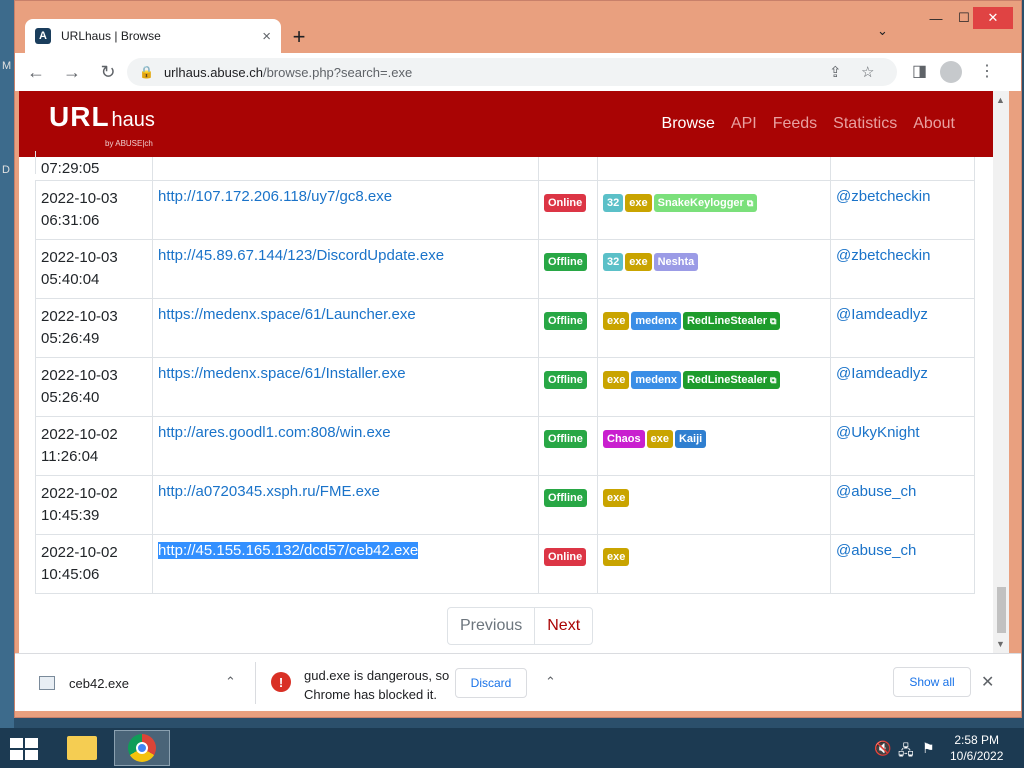  What do you see at coordinates (676, 262) in the screenshot?
I see `tag-badge: Neshta` at bounding box center [676, 262].